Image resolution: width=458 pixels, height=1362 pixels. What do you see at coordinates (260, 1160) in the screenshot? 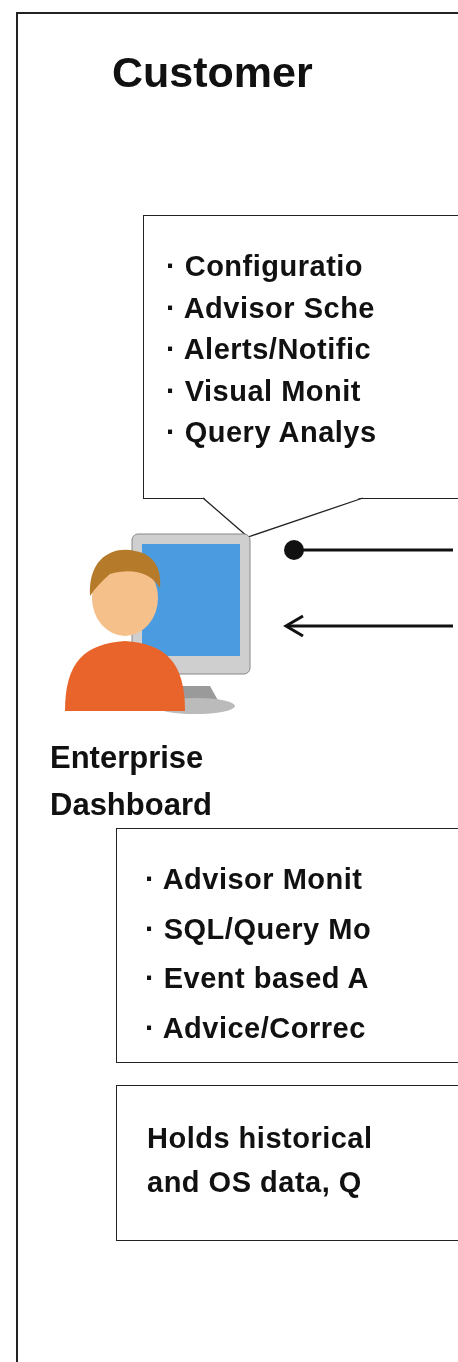
I see `storage-text: Holds historical and OS data, Q` at bounding box center [260, 1160].